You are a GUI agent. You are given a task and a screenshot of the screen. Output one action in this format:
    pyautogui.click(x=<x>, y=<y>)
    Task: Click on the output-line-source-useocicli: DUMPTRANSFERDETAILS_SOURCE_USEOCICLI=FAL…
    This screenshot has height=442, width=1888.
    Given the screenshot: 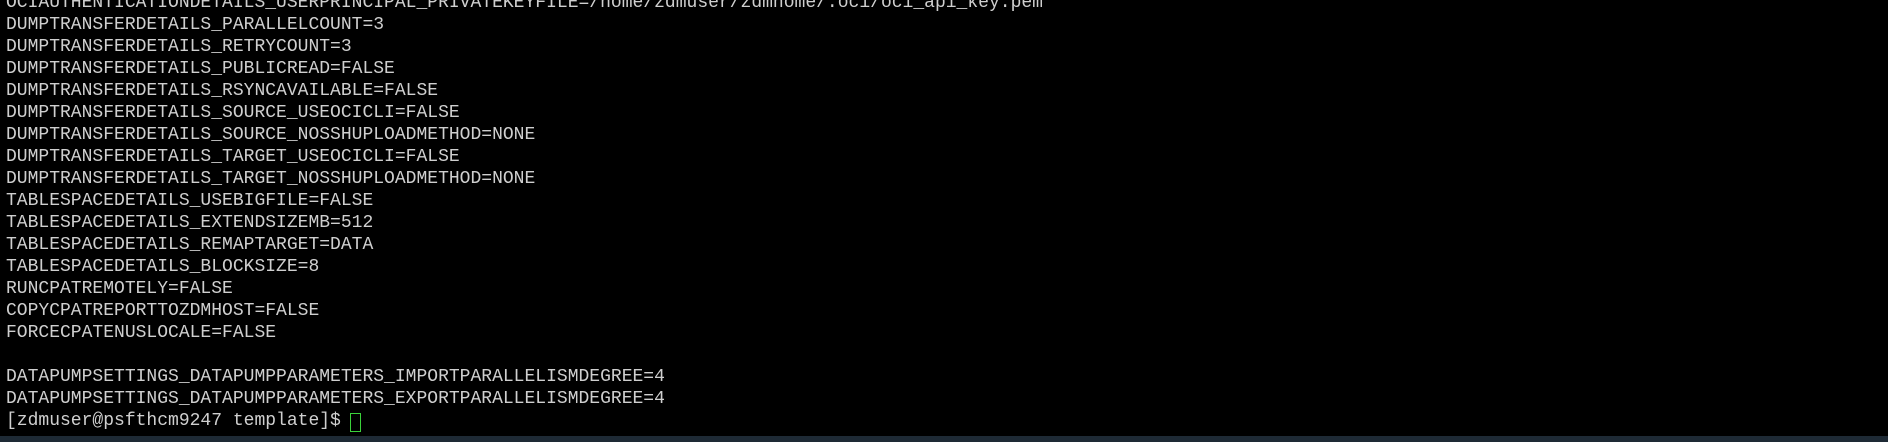 What is the action you would take?
    pyautogui.click(x=233, y=113)
    